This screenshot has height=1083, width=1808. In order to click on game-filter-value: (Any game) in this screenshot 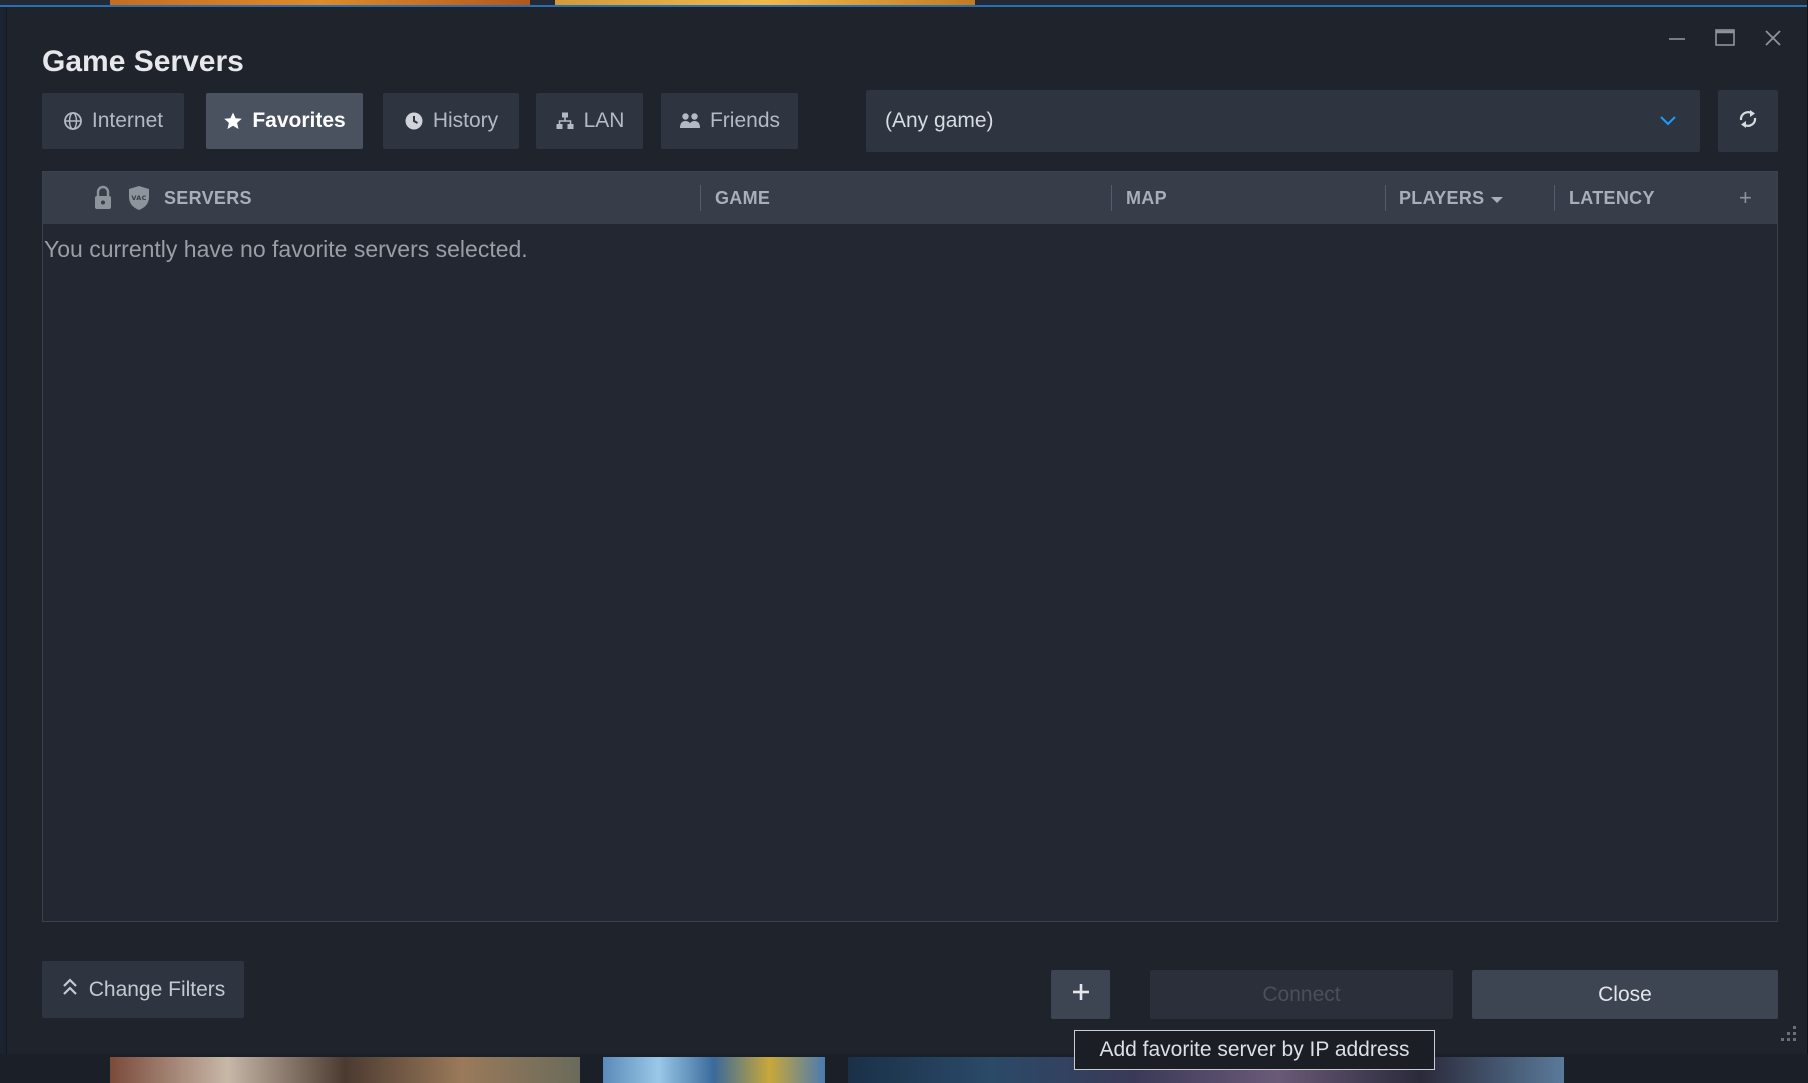, I will do `click(939, 120)`.